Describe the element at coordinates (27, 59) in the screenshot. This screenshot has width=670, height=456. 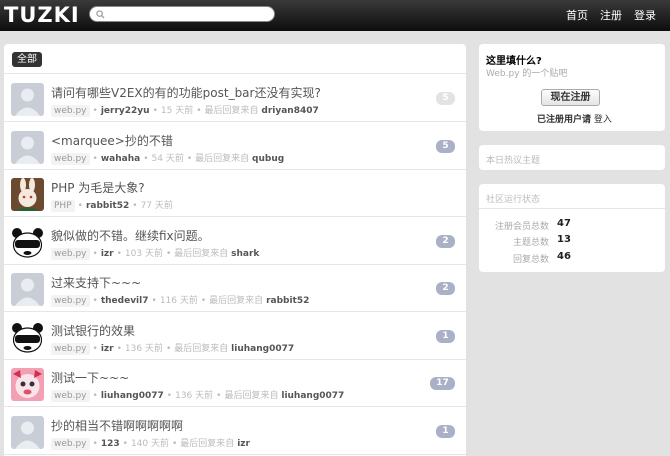
I see `tab-all: 全部` at that location.